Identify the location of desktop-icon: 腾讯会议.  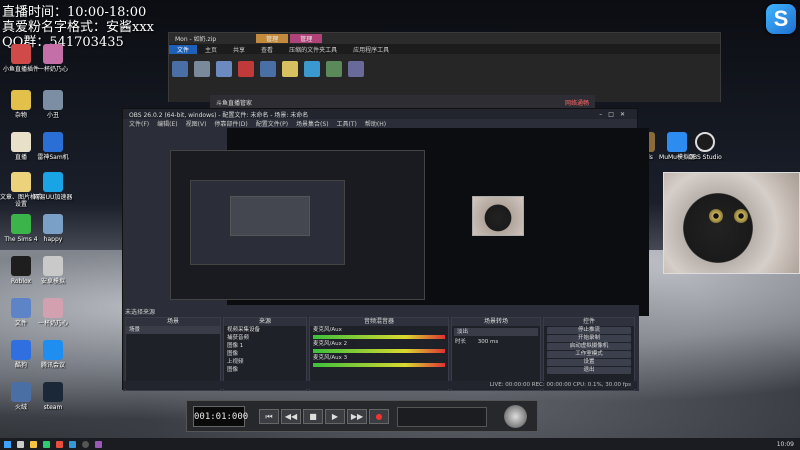
(53, 354).